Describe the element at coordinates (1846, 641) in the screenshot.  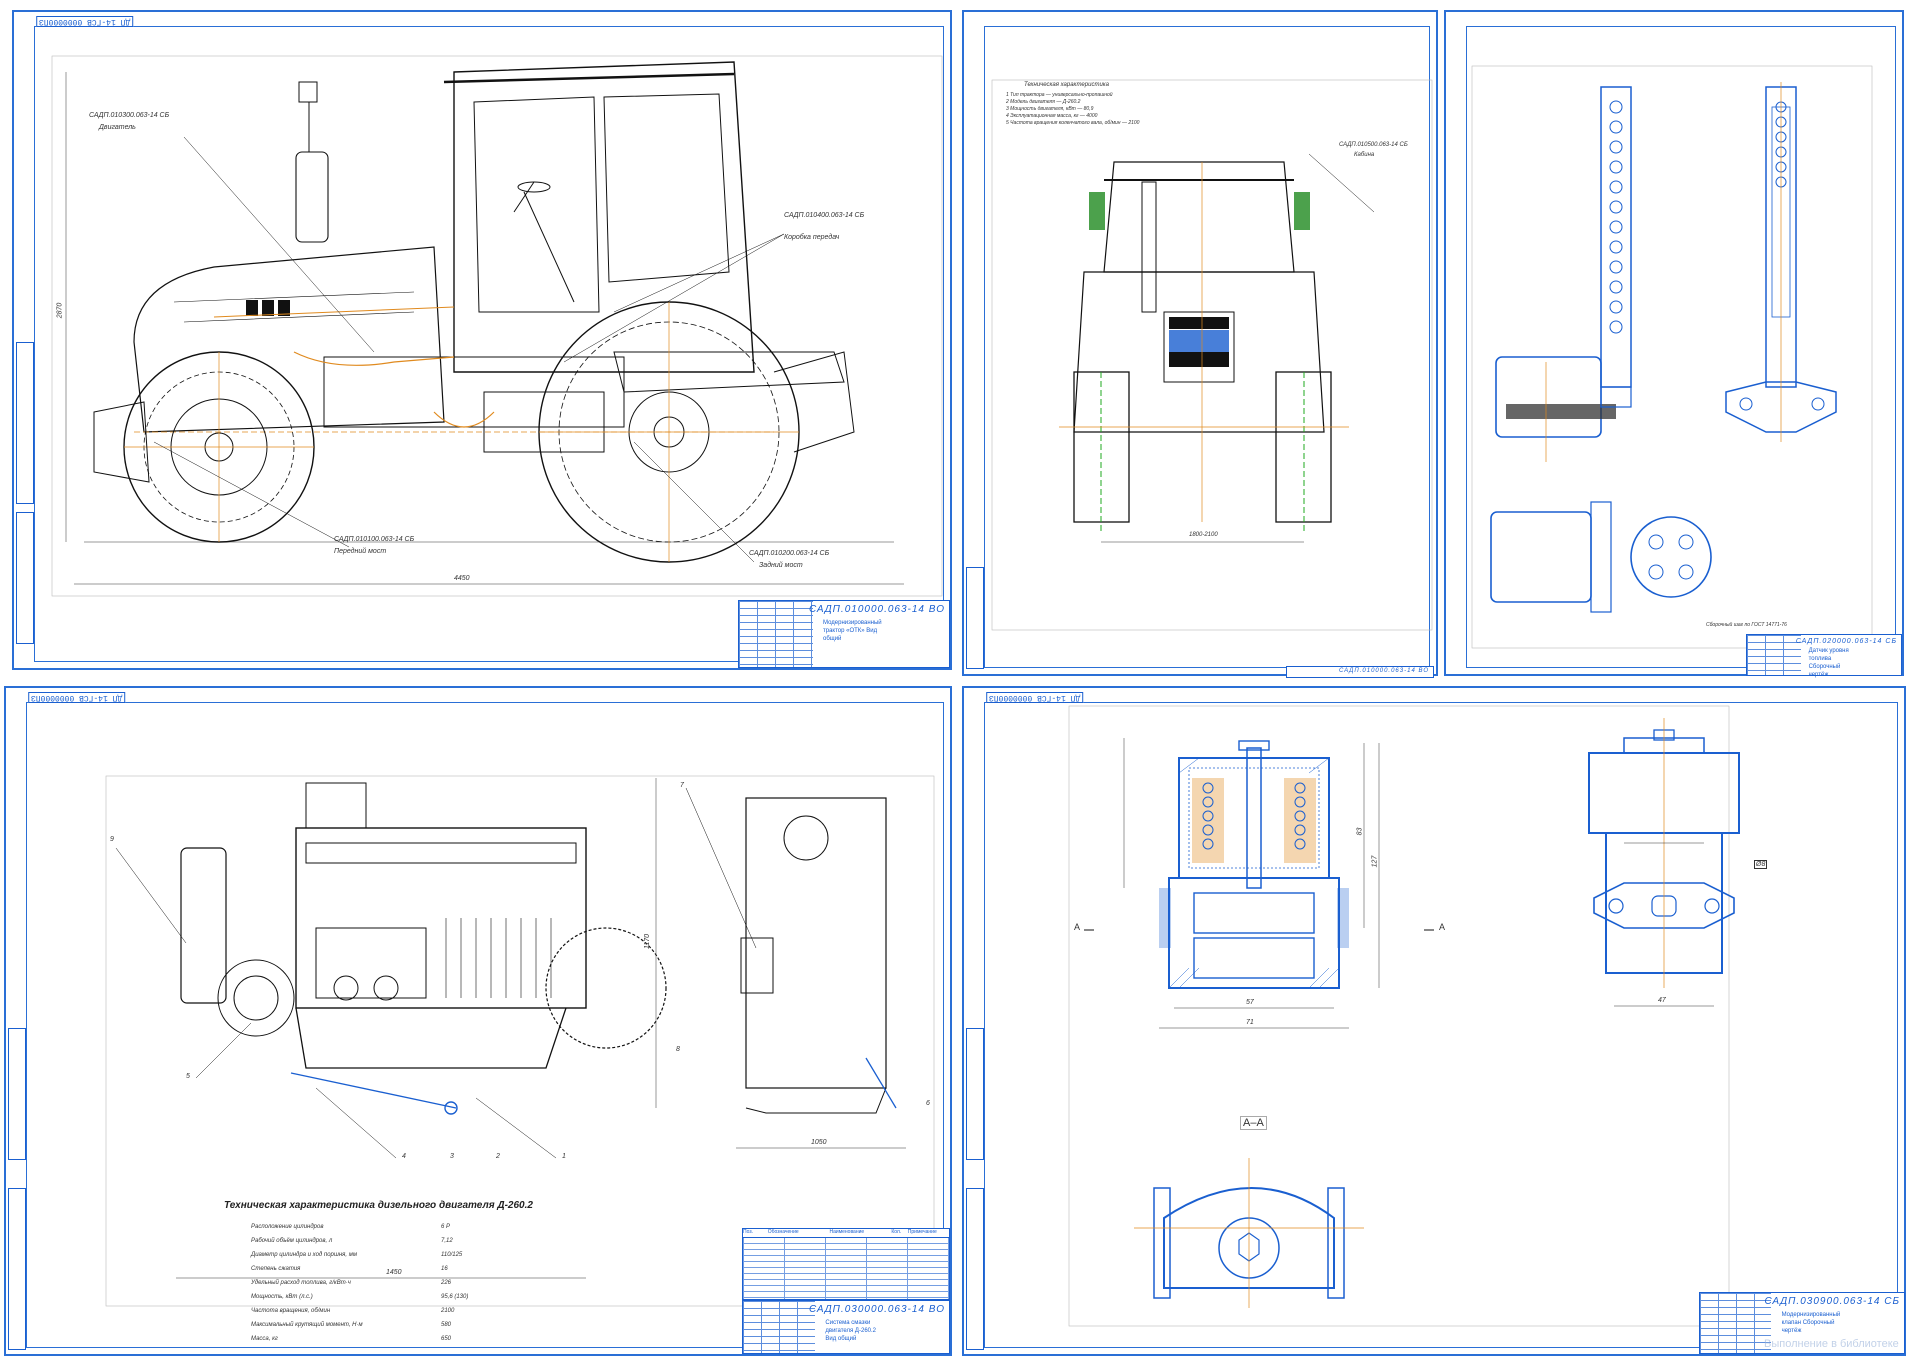
I see `title-code: САДП.020000.063-14 СБ` at that location.